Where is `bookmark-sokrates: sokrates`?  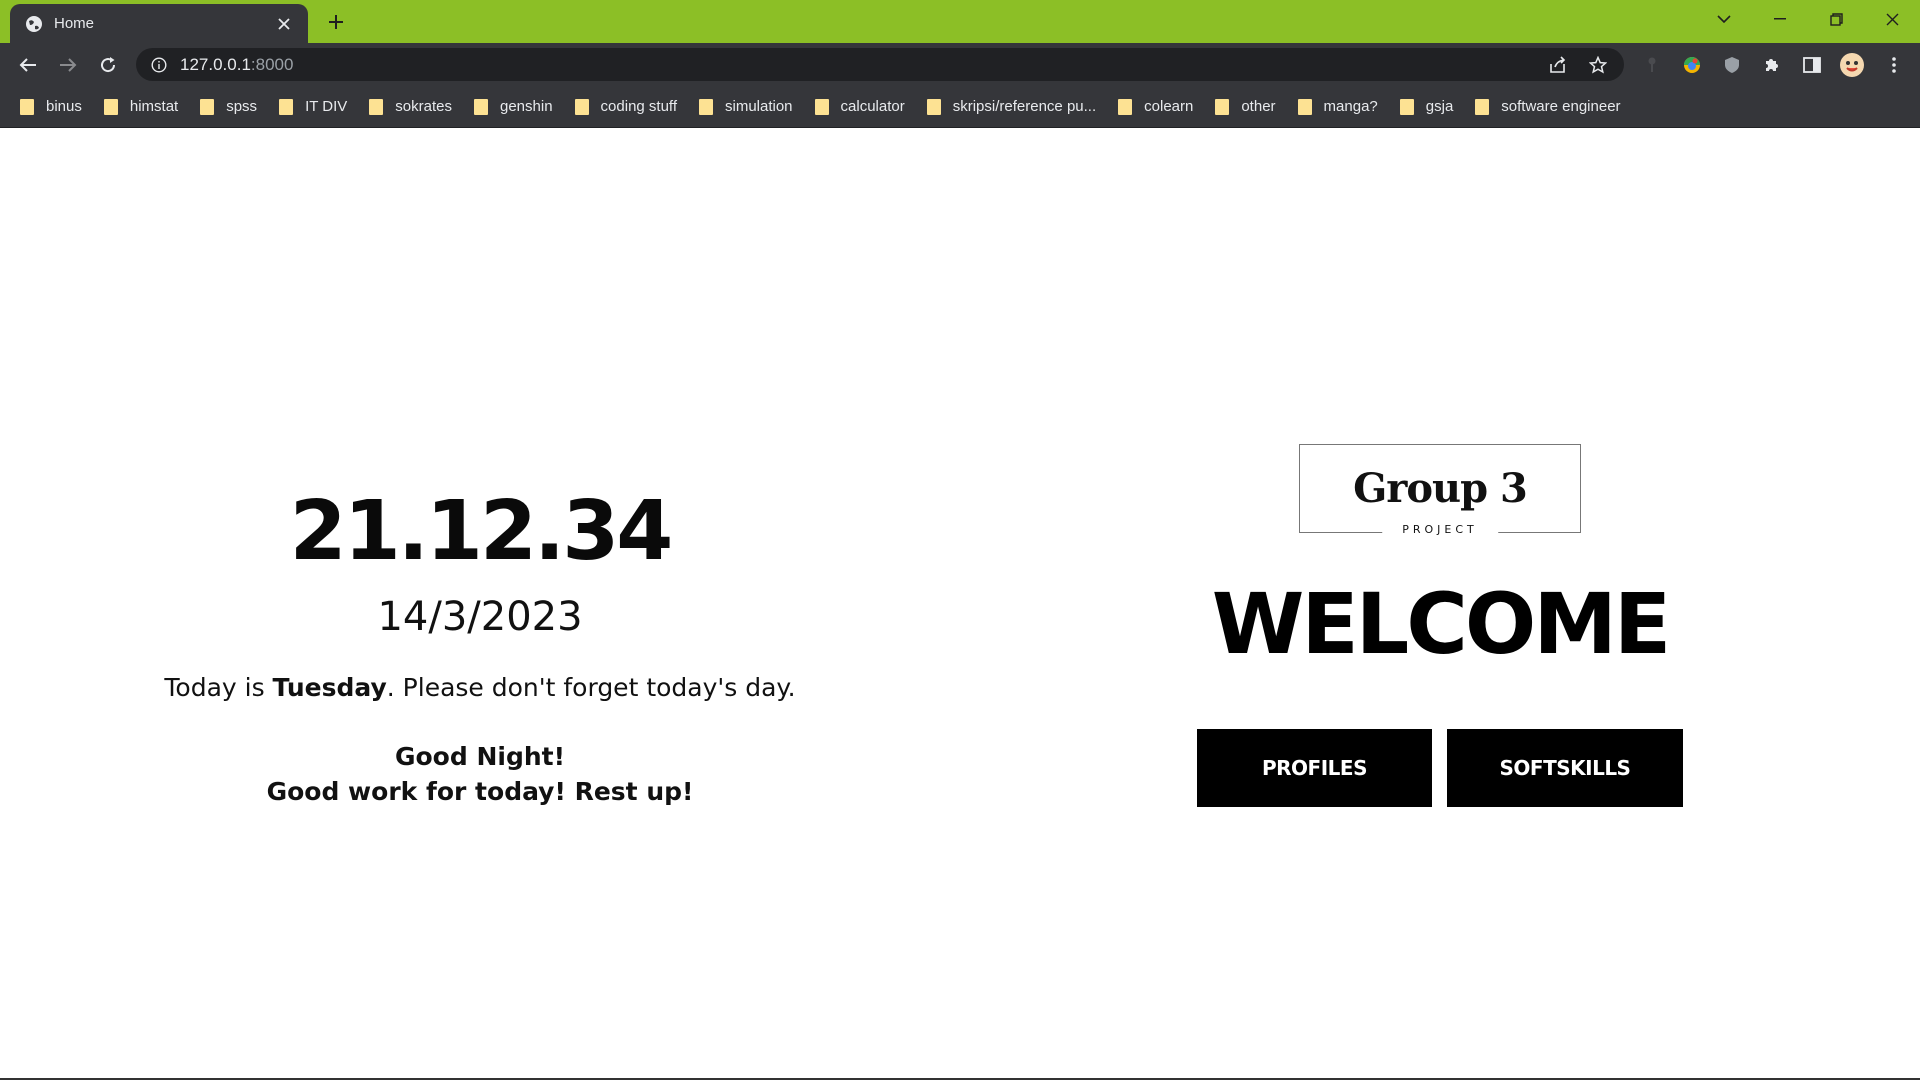
bookmark-sokrates: sokrates is located at coordinates (414, 107).